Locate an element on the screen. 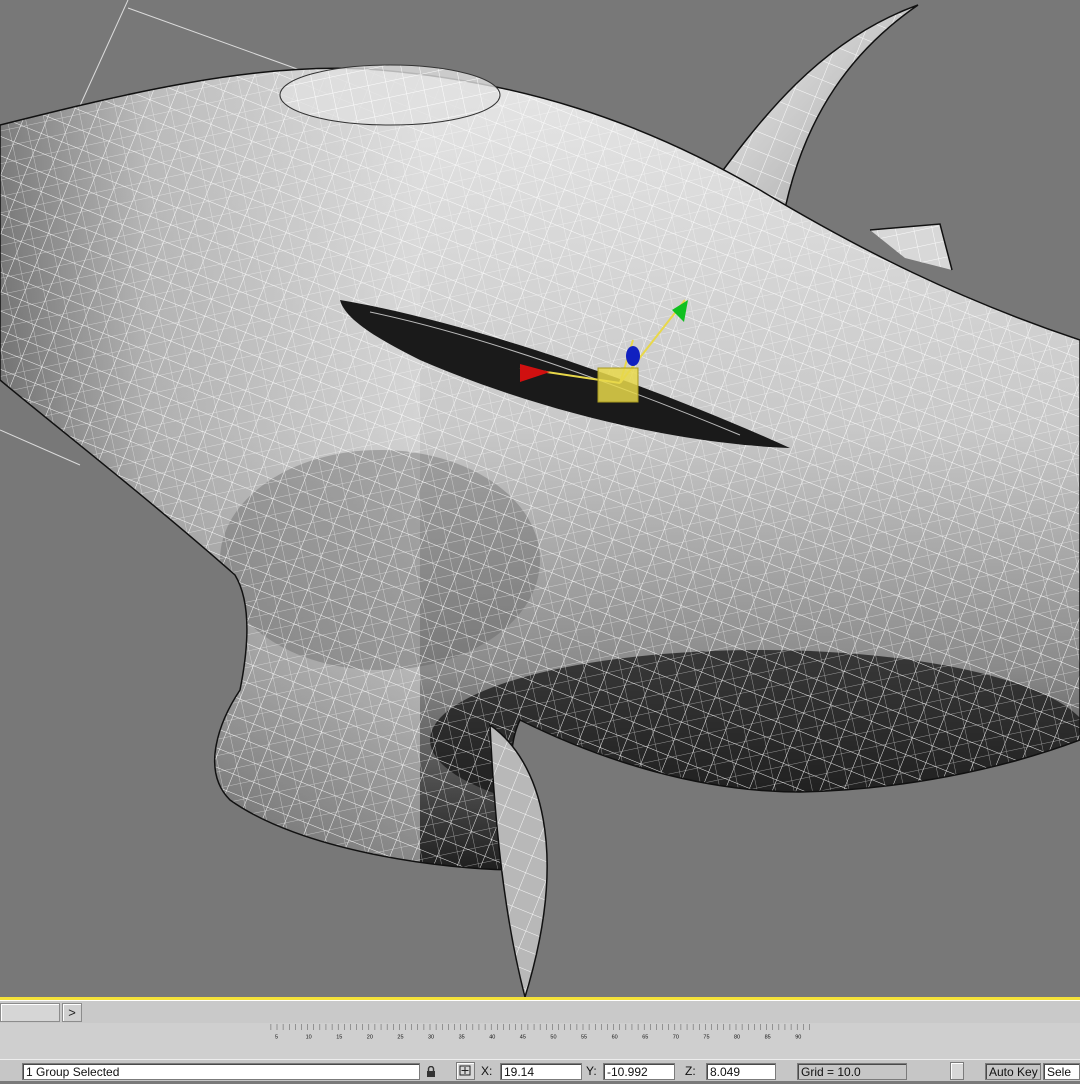 This screenshot has width=1080, height=1084. ruler-tick-label: 5 is located at coordinates (276, 1038).